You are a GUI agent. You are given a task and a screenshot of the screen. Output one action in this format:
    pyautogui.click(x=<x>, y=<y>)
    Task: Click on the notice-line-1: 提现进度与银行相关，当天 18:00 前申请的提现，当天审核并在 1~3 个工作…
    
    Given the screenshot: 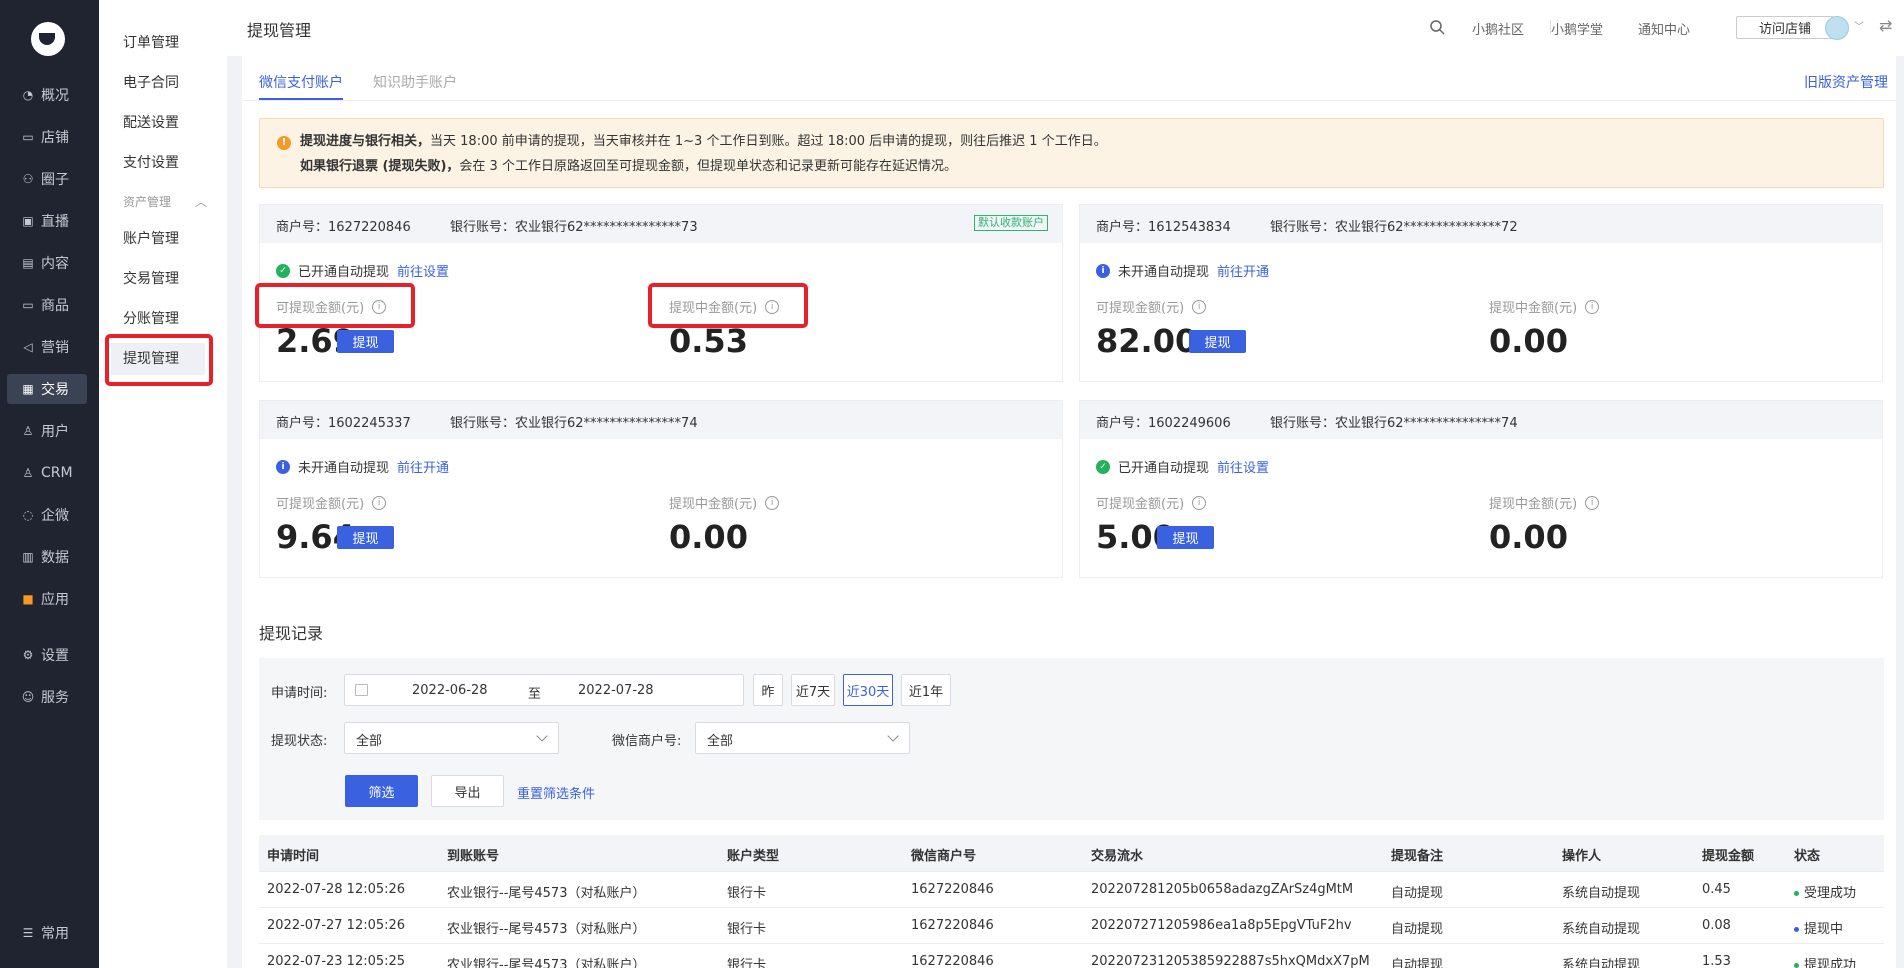 What is the action you would take?
    pyautogui.click(x=703, y=141)
    